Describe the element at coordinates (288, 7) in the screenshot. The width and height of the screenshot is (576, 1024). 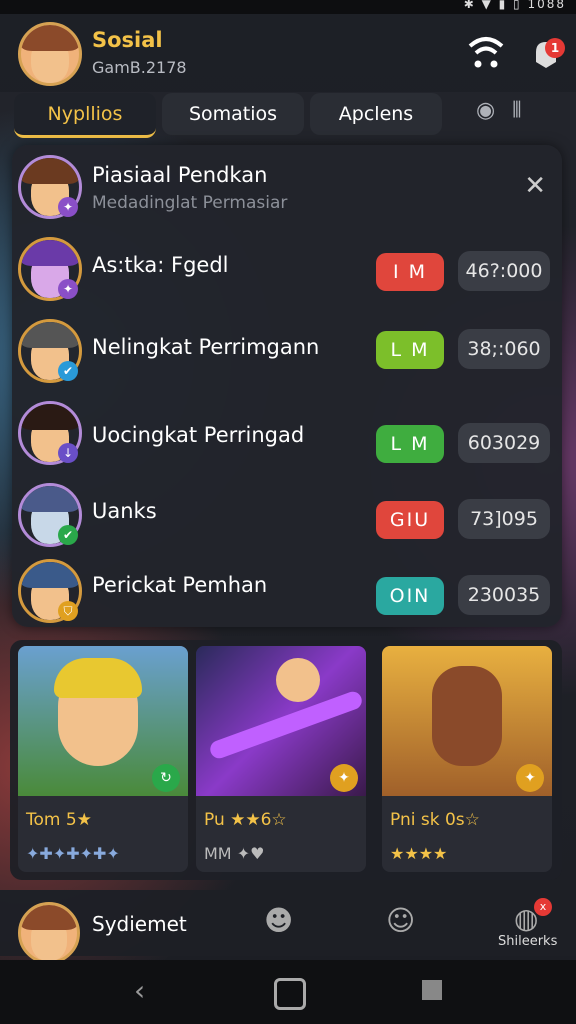
I see `status-bar: ✱ ▼ ▮ ▯ 1088` at that location.